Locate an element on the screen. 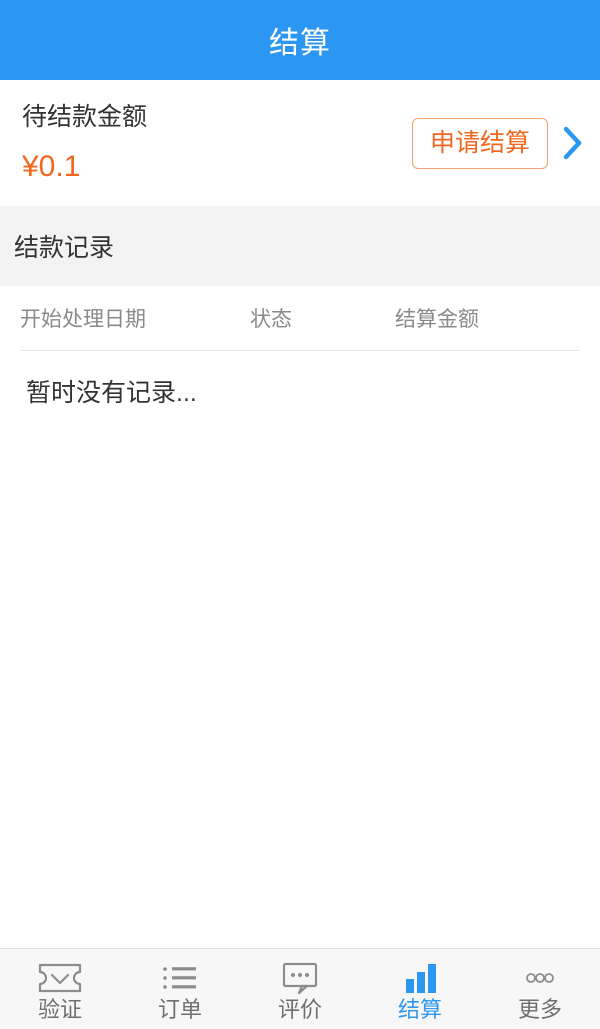 This screenshot has height=1029, width=600. pending-settlement-info: 待结款金额 ¥0.1 is located at coordinates (85, 142).